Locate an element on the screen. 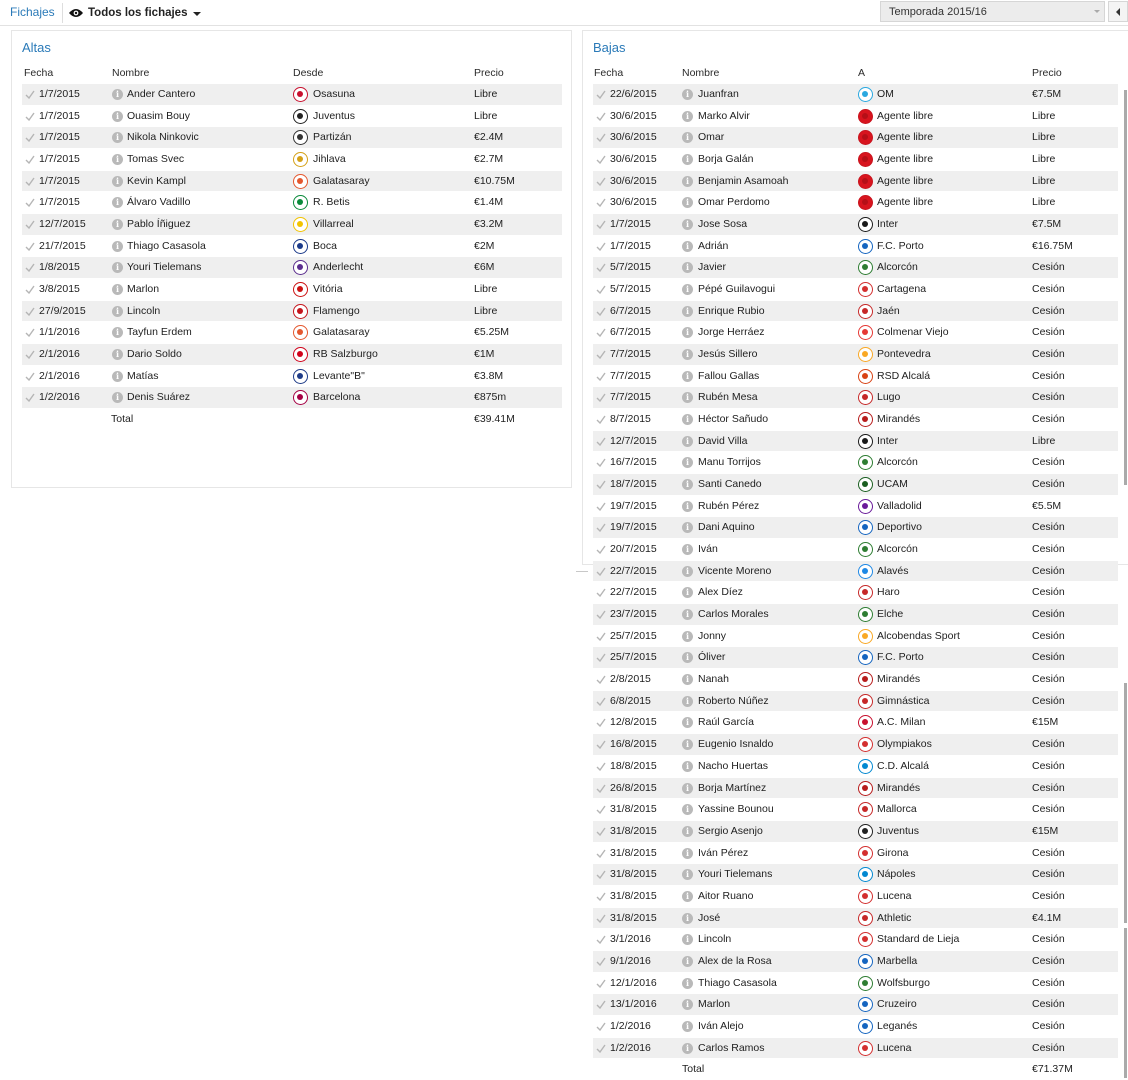 Image resolution: width=1128 pixels, height=1080 pixels. table-row: 26/8/2015 i Borja Martínez Mirandés Cesión is located at coordinates (855, 788).